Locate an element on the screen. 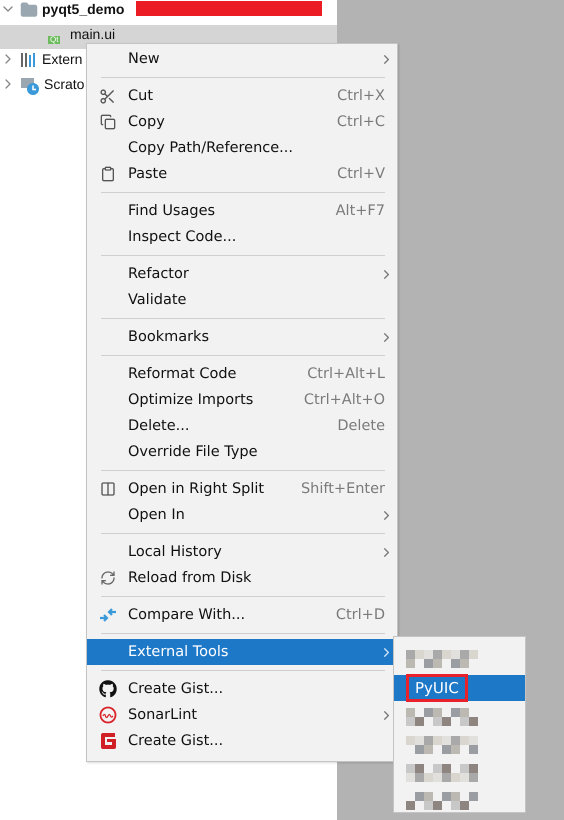 This screenshot has height=820, width=564. shortcut-text: Ctrl+D is located at coordinates (360, 615).